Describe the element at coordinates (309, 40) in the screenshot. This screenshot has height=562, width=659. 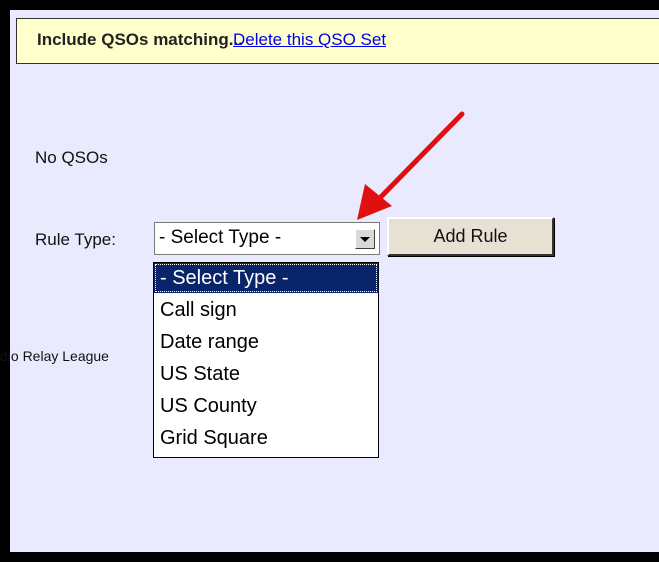
I see `delete-qso-set-link: Delete this QSO Set` at that location.